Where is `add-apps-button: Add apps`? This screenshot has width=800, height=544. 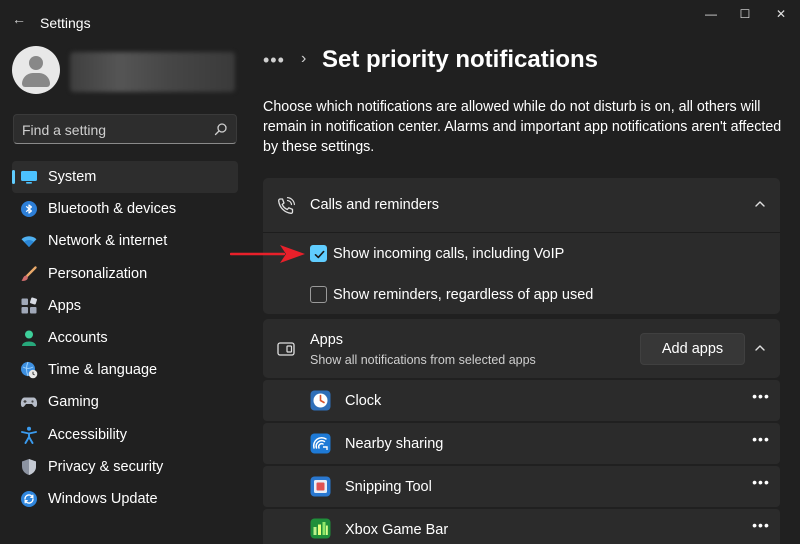
add-apps-button: Add apps is located at coordinates (692, 349).